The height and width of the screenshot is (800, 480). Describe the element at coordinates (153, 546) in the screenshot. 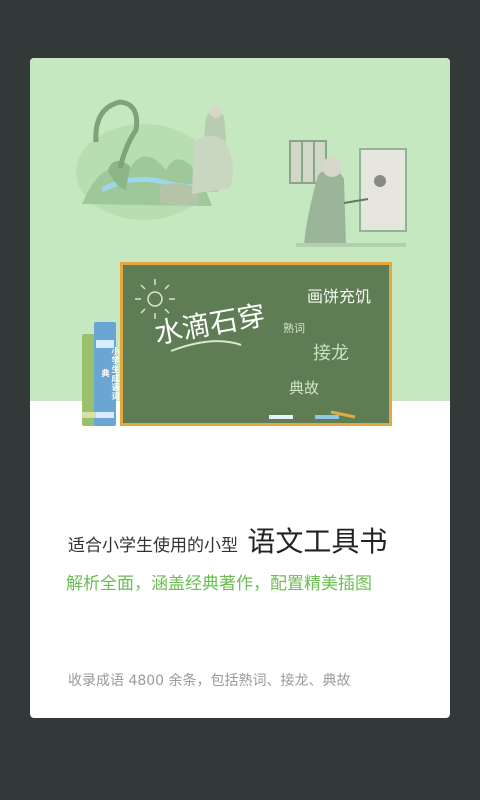

I see `tagline-prefix: 适合小学生使用的小型` at that location.